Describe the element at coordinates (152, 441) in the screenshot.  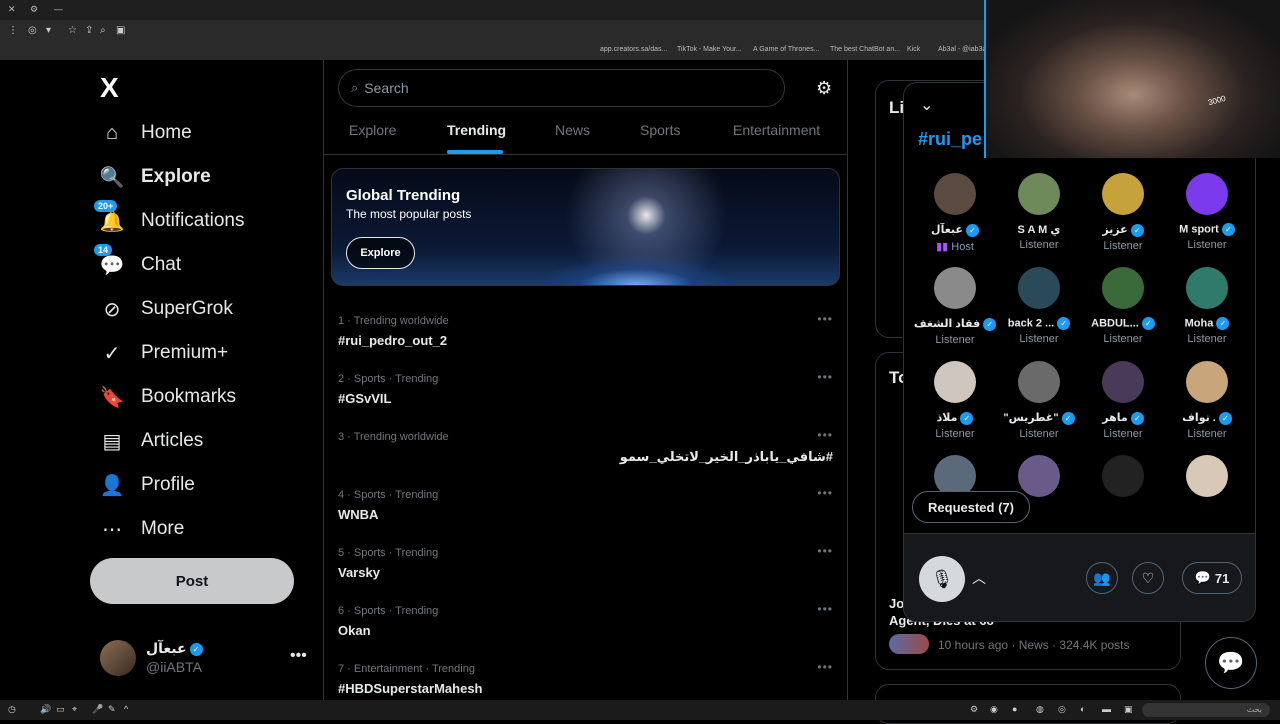
I see `nav-item-articles: ▤ Articles` at that location.